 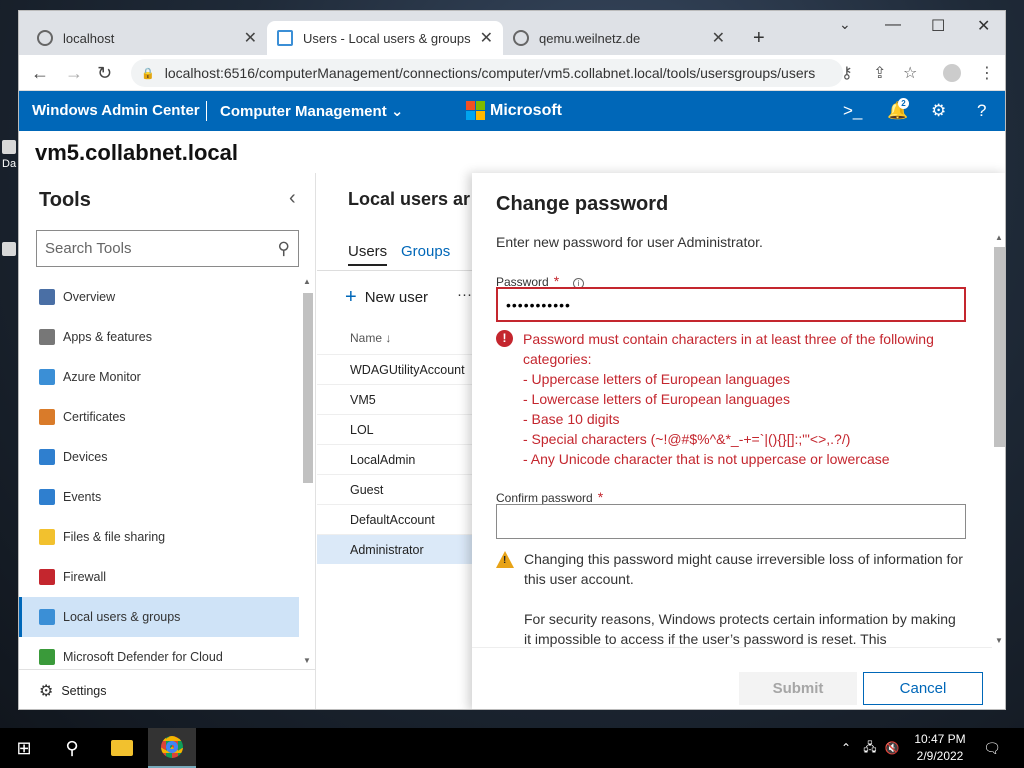 I want to click on notification-center-icon: 🗨, so click(x=992, y=748).